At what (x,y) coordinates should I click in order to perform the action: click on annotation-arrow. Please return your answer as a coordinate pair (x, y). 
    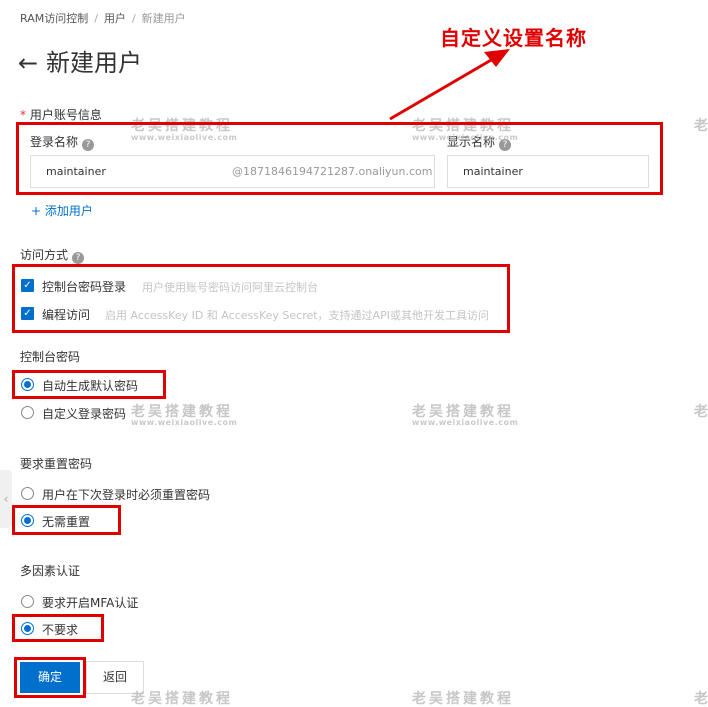
    Looking at the image, I should click on (449, 85).